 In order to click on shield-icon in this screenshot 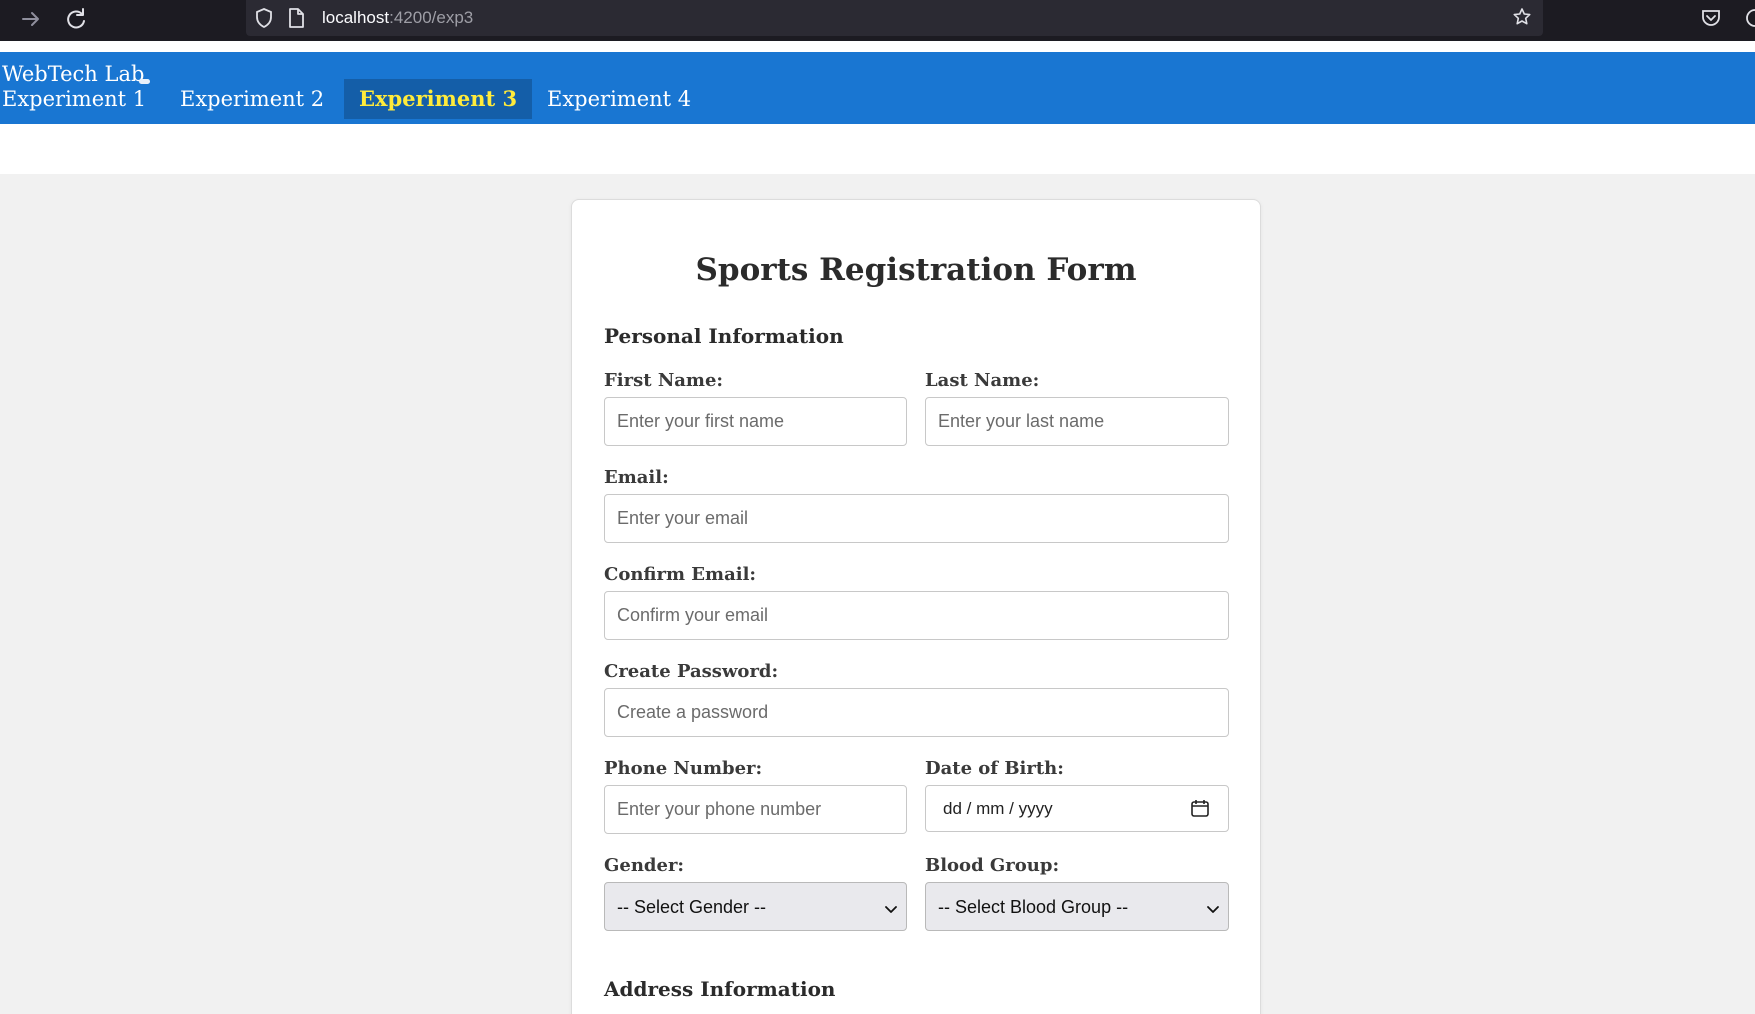, I will do `click(264, 18)`.